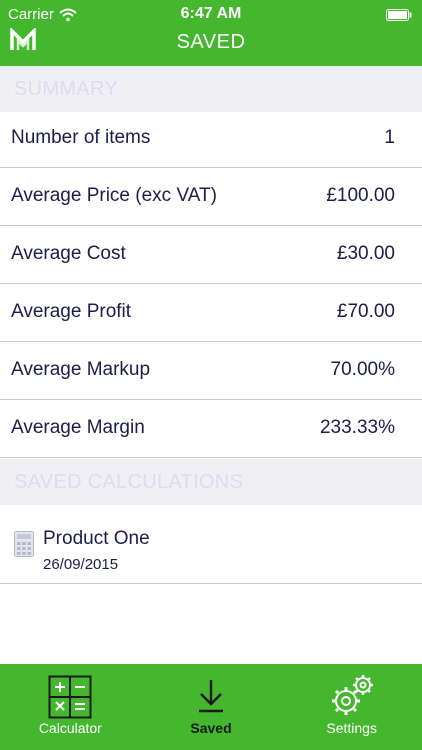 The height and width of the screenshot is (750, 422). Describe the element at coordinates (68, 253) in the screenshot. I see `summary-row-label: Average Cost` at that location.